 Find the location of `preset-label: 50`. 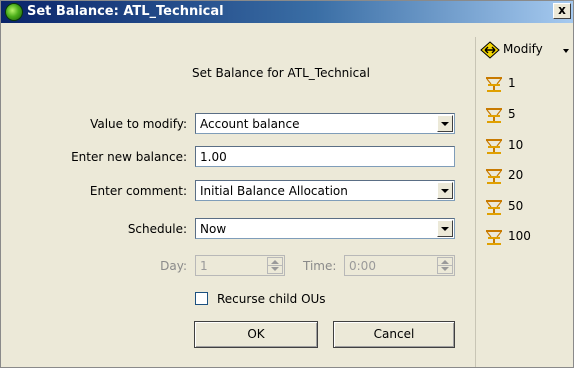

preset-label: 50 is located at coordinates (516, 206).